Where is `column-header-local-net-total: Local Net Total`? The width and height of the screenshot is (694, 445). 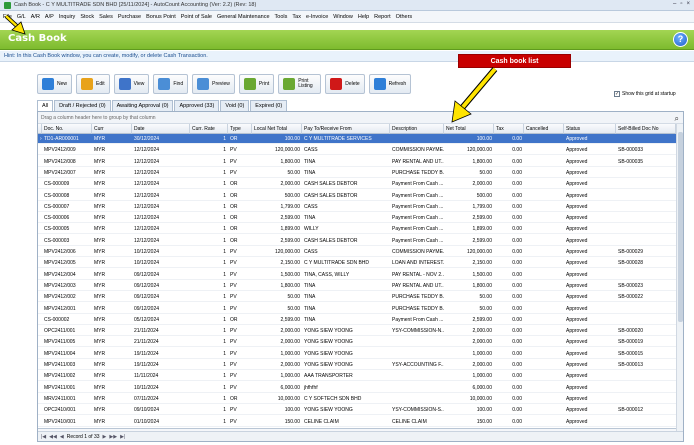 column-header-local-net-total: Local Net Total is located at coordinates (277, 129).